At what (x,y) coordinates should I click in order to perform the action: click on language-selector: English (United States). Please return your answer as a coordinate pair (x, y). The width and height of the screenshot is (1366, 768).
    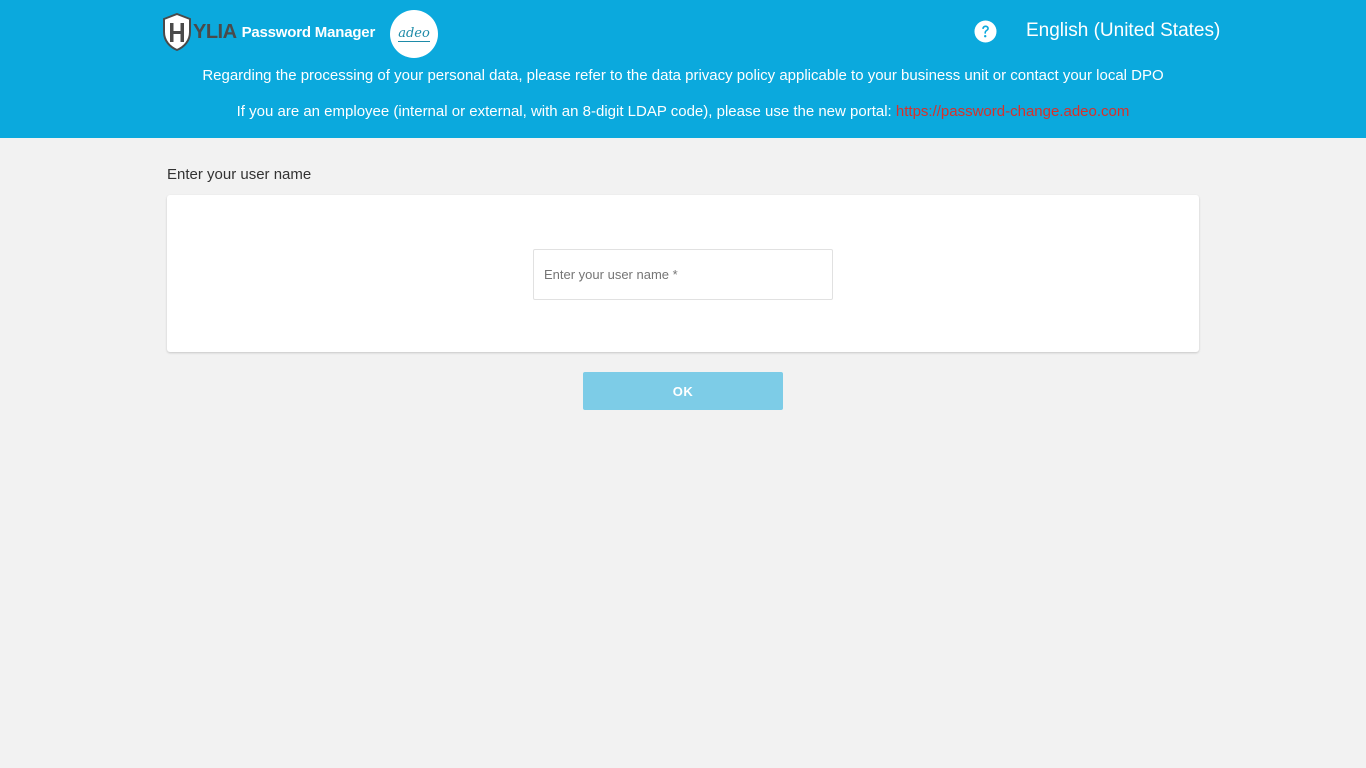
    Looking at the image, I should click on (1123, 31).